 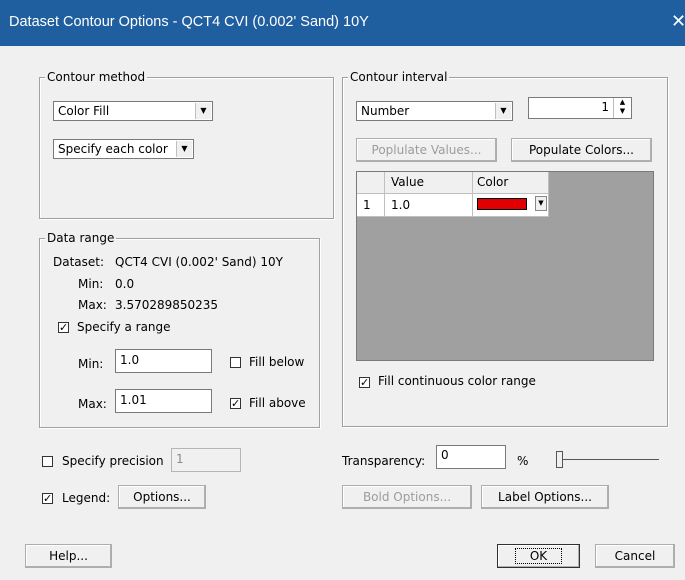 I want to click on table-header-value: Value, so click(x=429, y=183).